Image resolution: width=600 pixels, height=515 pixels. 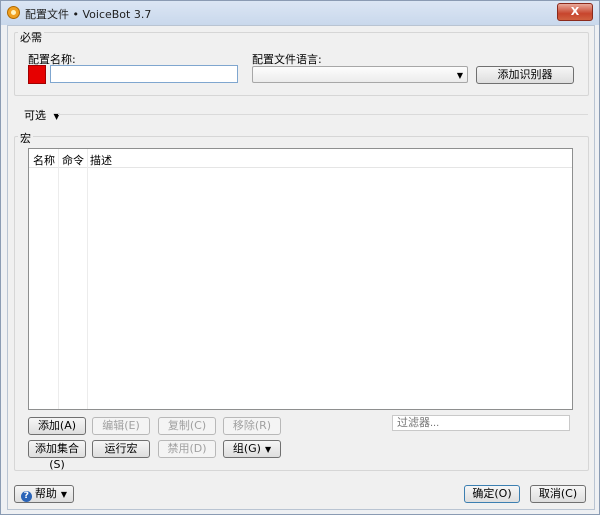 I want to click on group-dropdown-button: 组(G) ▼, so click(x=252, y=449).